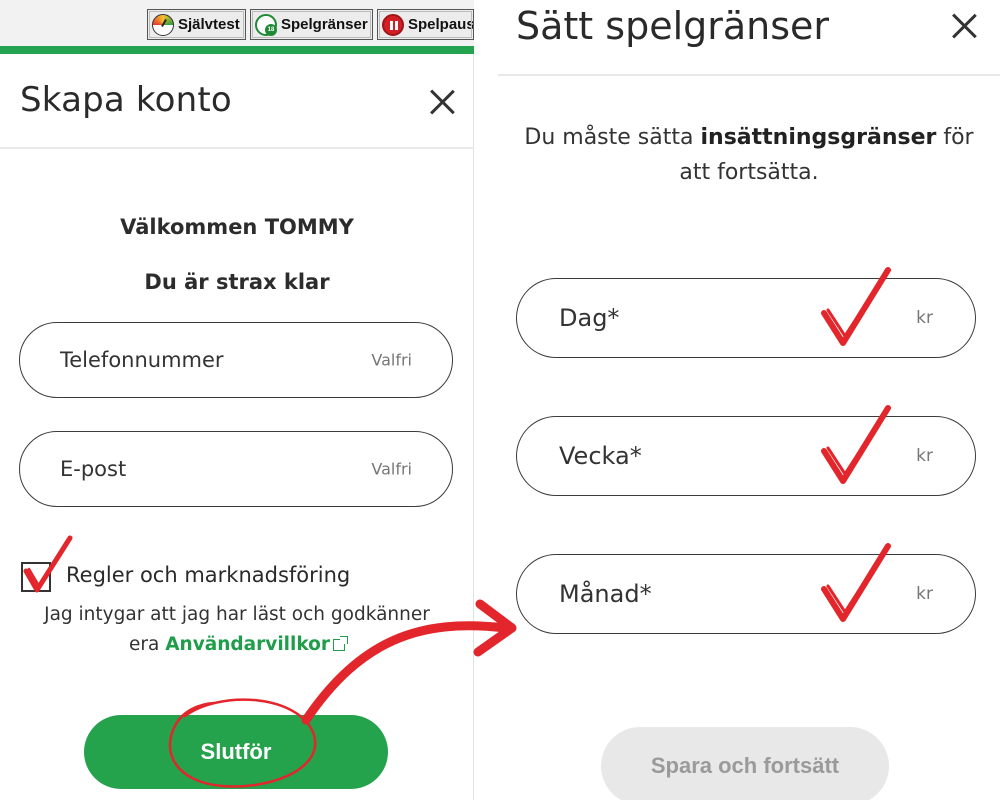 The image size is (1000, 800). Describe the element at coordinates (163, 24) in the screenshot. I see `gauge-icon` at that location.